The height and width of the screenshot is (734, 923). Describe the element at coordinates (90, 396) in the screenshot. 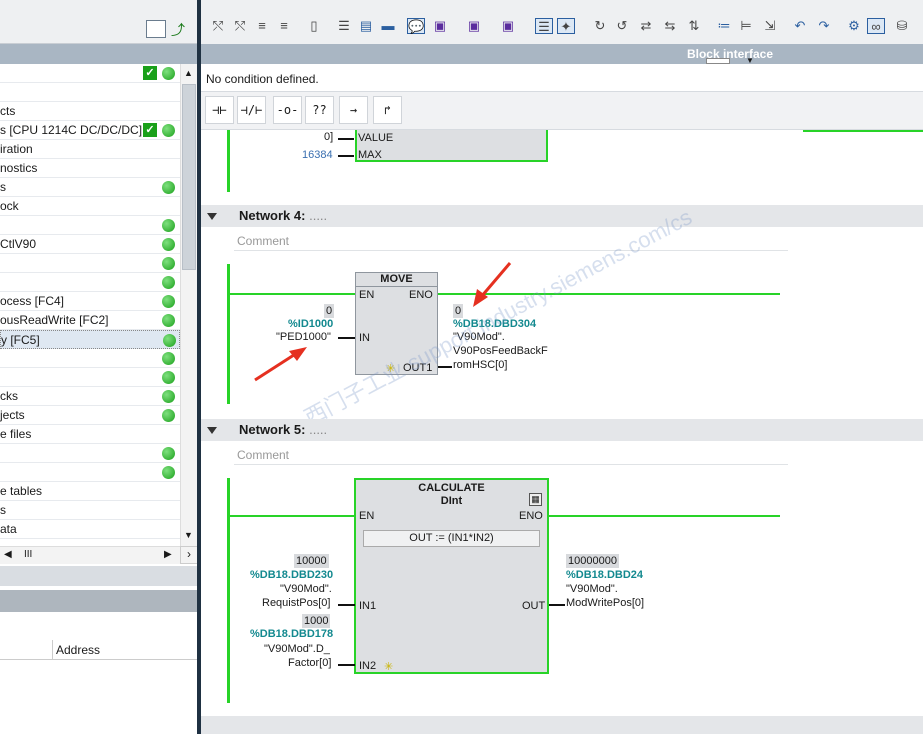

I see `tree-item: cks` at that location.